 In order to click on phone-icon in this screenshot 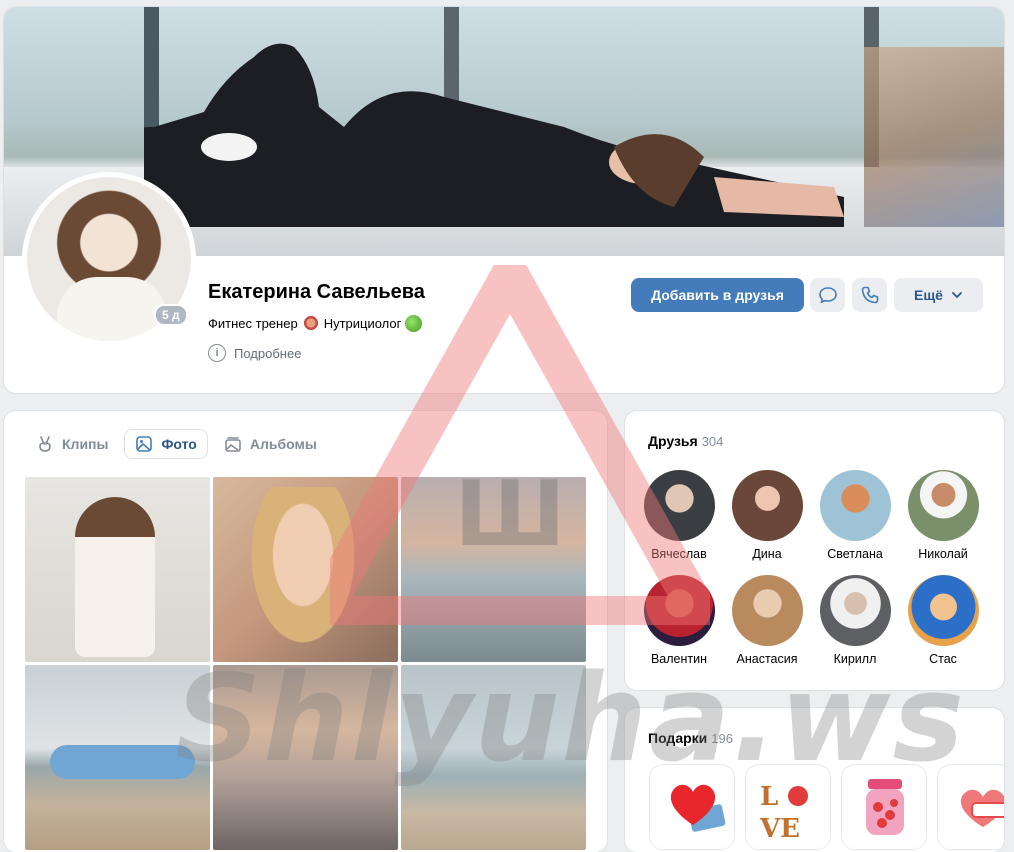, I will do `click(869, 295)`.